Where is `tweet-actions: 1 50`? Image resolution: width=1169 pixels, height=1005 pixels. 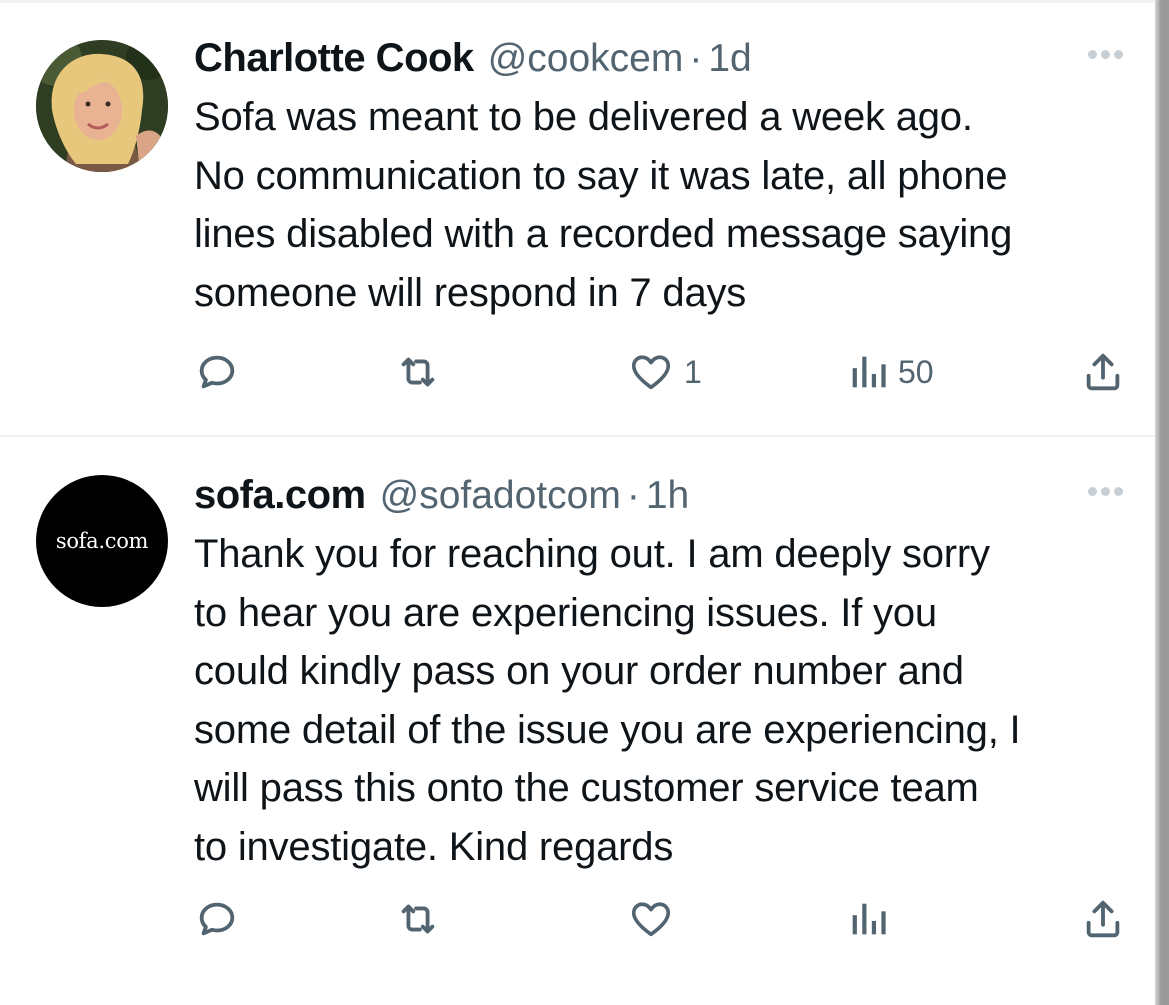 tweet-actions: 1 50 is located at coordinates (662, 372).